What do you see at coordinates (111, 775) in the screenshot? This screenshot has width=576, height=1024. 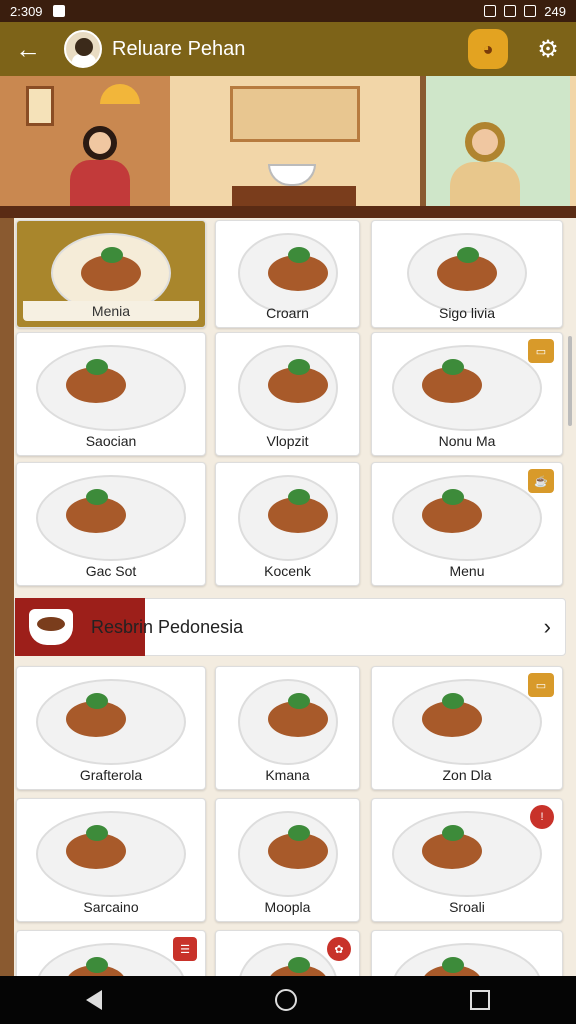 I see `menu-card-label: Grafterola` at bounding box center [111, 775].